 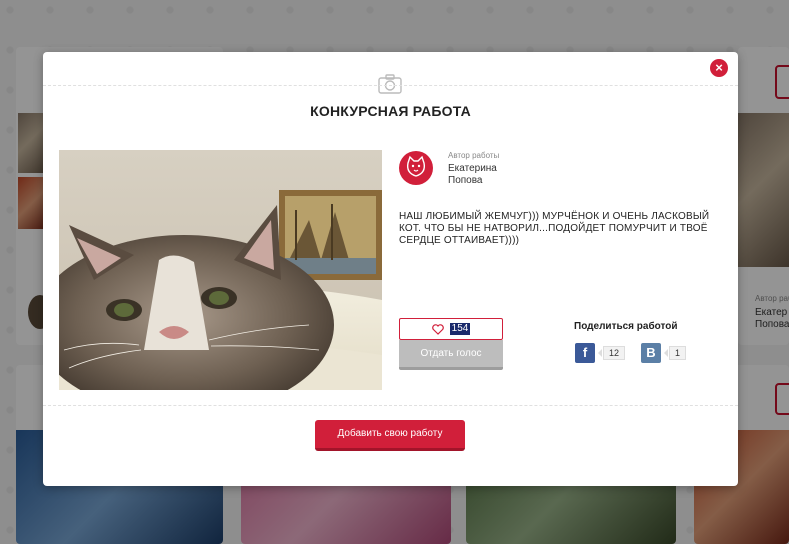 I want to click on vote-button: Отдать голос, so click(x=451, y=355).